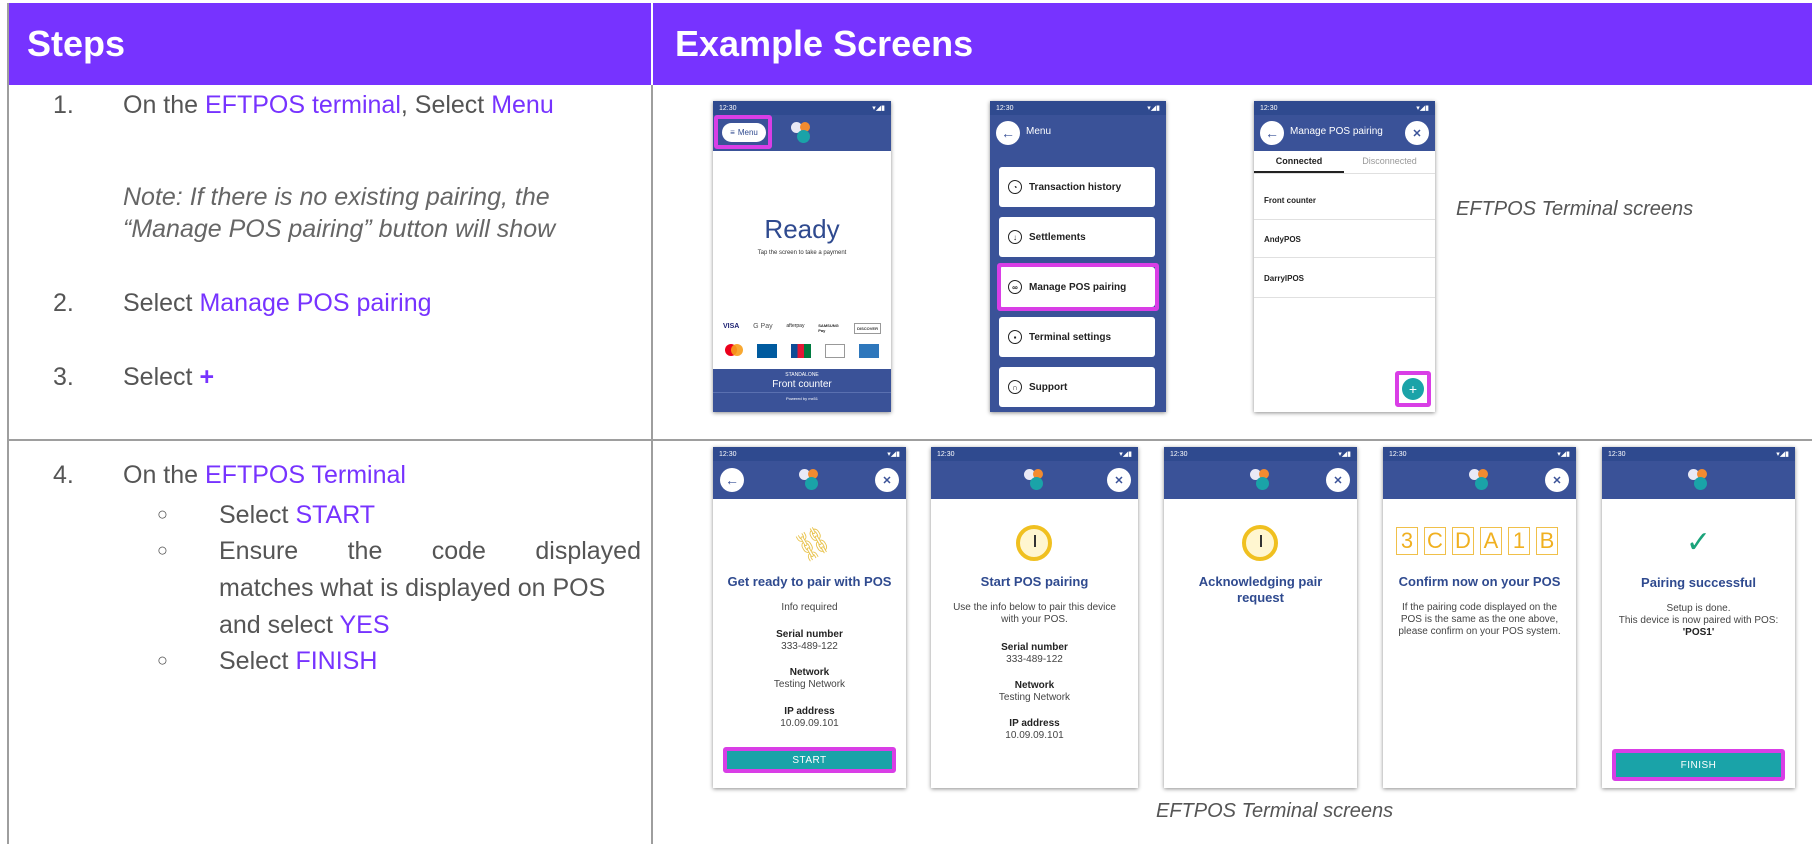 This screenshot has height=844, width=1812. I want to click on menu-item-transaction-history: ◔ Transaction history, so click(1077, 187).